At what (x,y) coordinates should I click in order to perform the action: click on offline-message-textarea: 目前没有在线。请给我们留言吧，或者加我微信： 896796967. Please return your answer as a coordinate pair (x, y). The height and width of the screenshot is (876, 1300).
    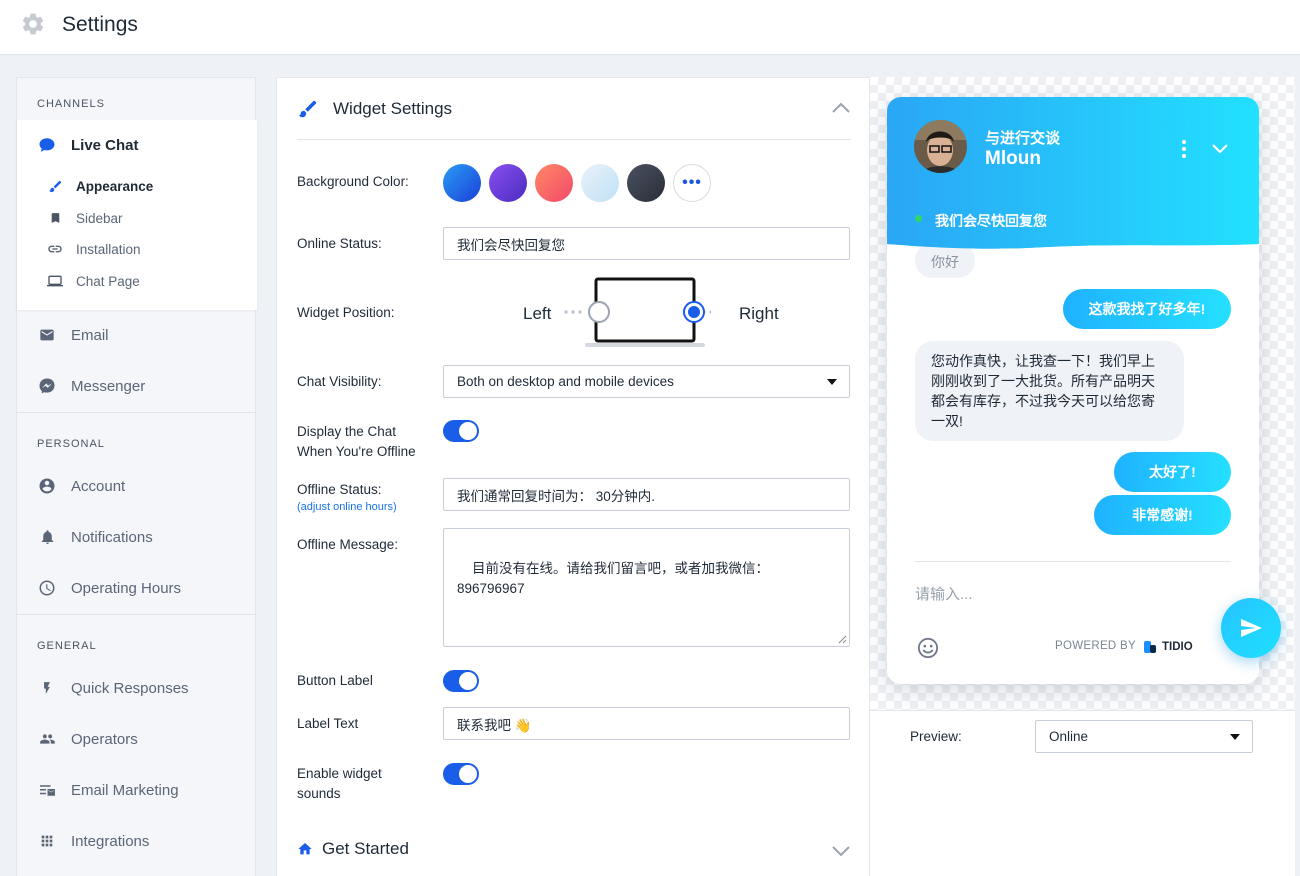
    Looking at the image, I should click on (646, 587).